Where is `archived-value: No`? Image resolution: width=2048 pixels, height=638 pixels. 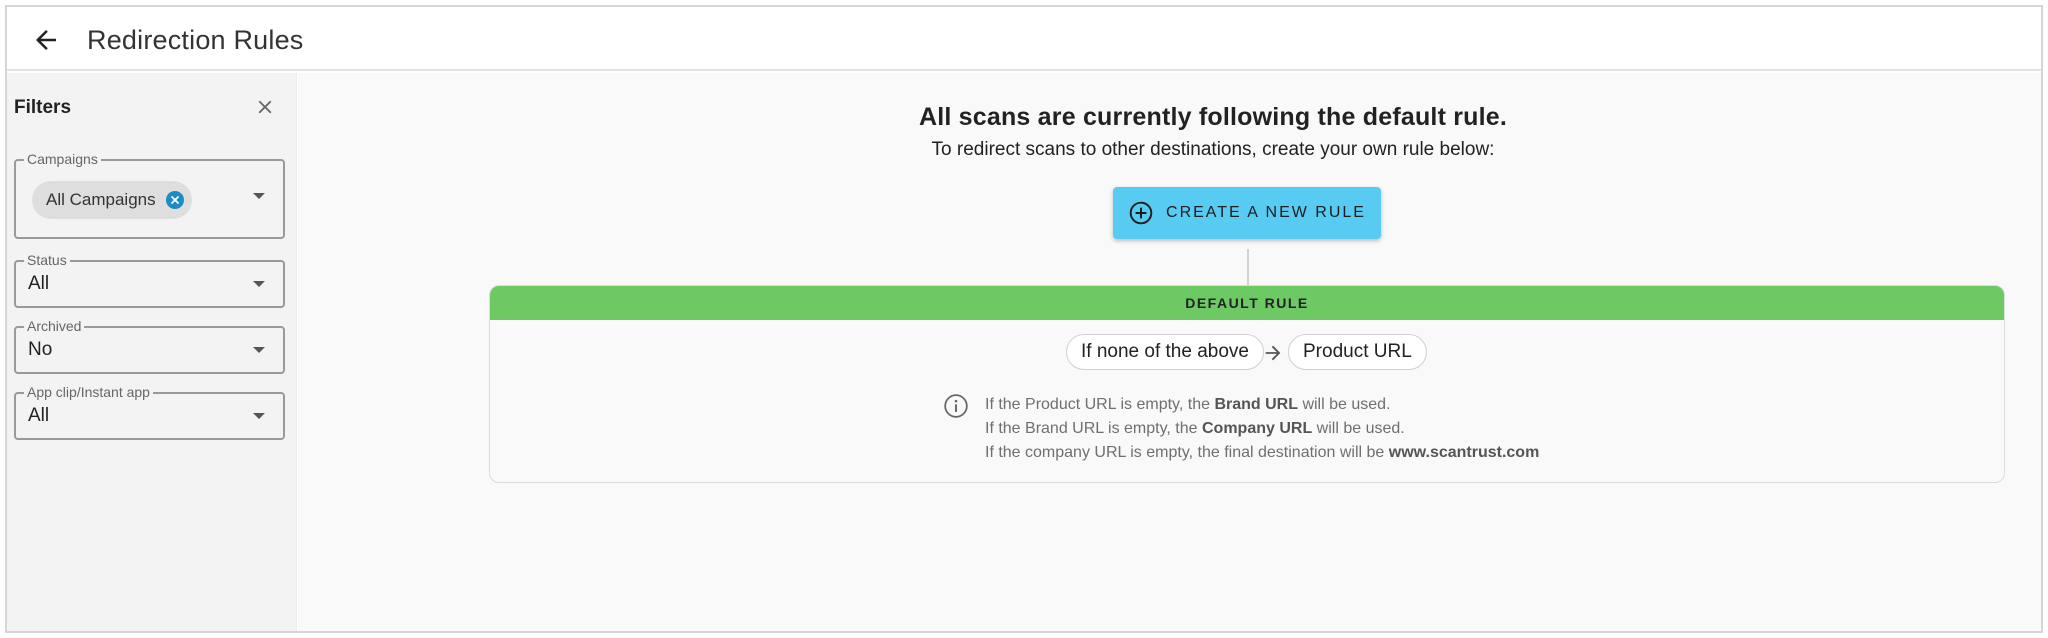 archived-value: No is located at coordinates (40, 349).